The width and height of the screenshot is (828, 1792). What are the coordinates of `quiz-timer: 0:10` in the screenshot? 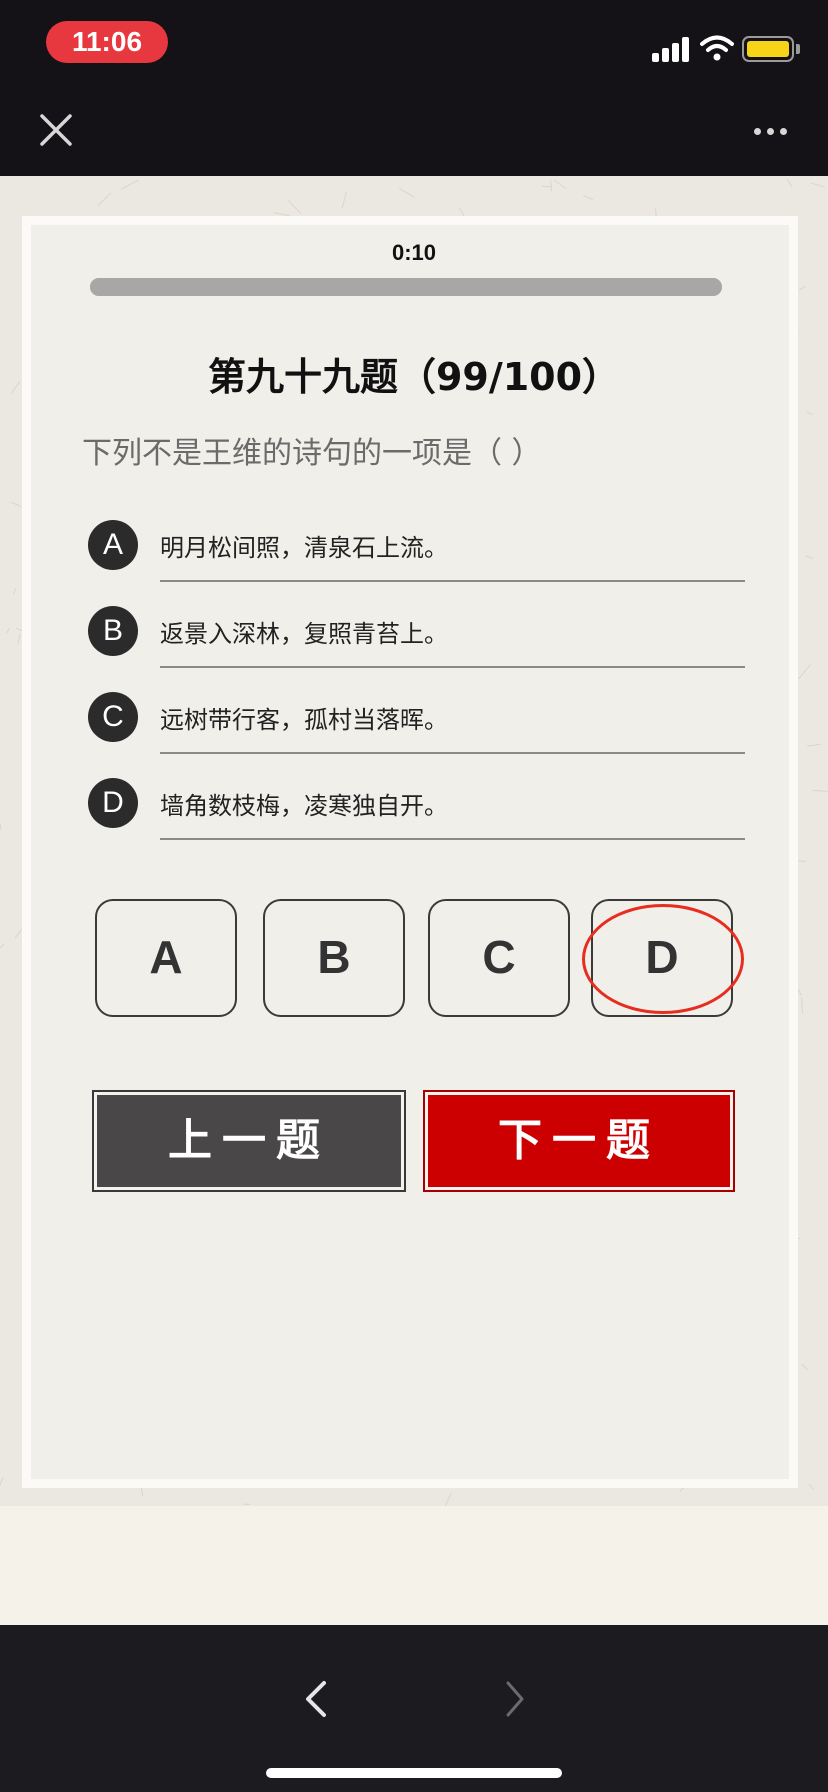 It's located at (414, 252).